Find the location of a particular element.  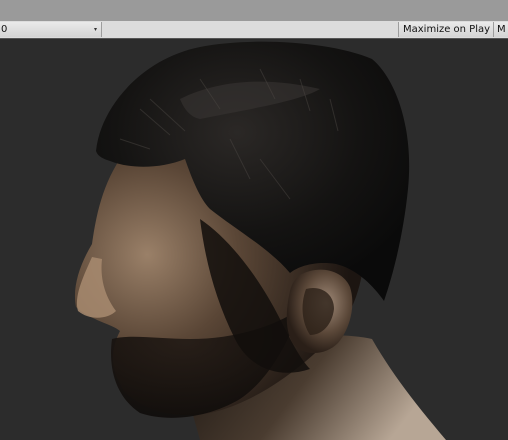

aspect-ratio-value: 0 is located at coordinates (4, 29).